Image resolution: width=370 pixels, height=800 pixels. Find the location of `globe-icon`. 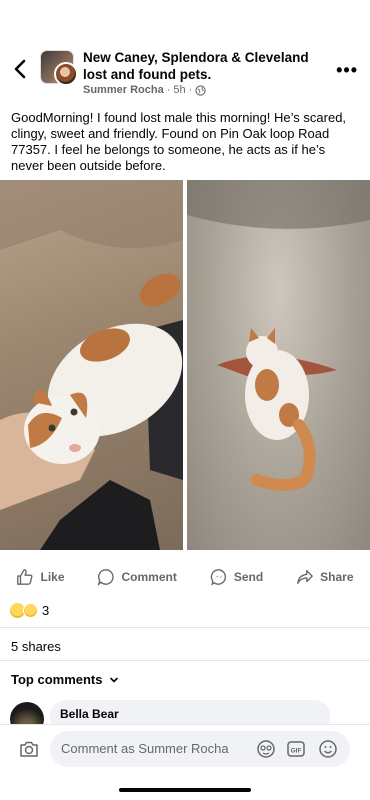

globe-icon is located at coordinates (200, 90).